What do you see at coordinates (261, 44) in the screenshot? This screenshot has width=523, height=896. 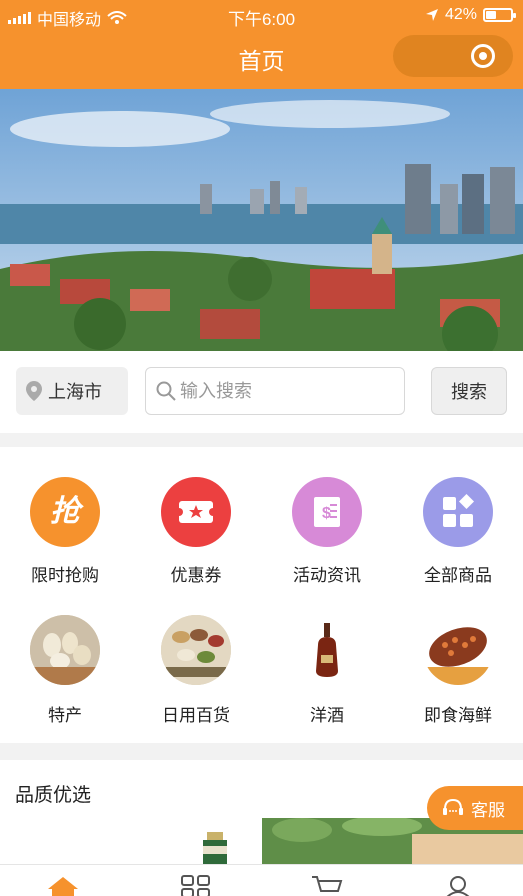 I see `header: 中国移动 下午6:00 42% 首页` at bounding box center [261, 44].